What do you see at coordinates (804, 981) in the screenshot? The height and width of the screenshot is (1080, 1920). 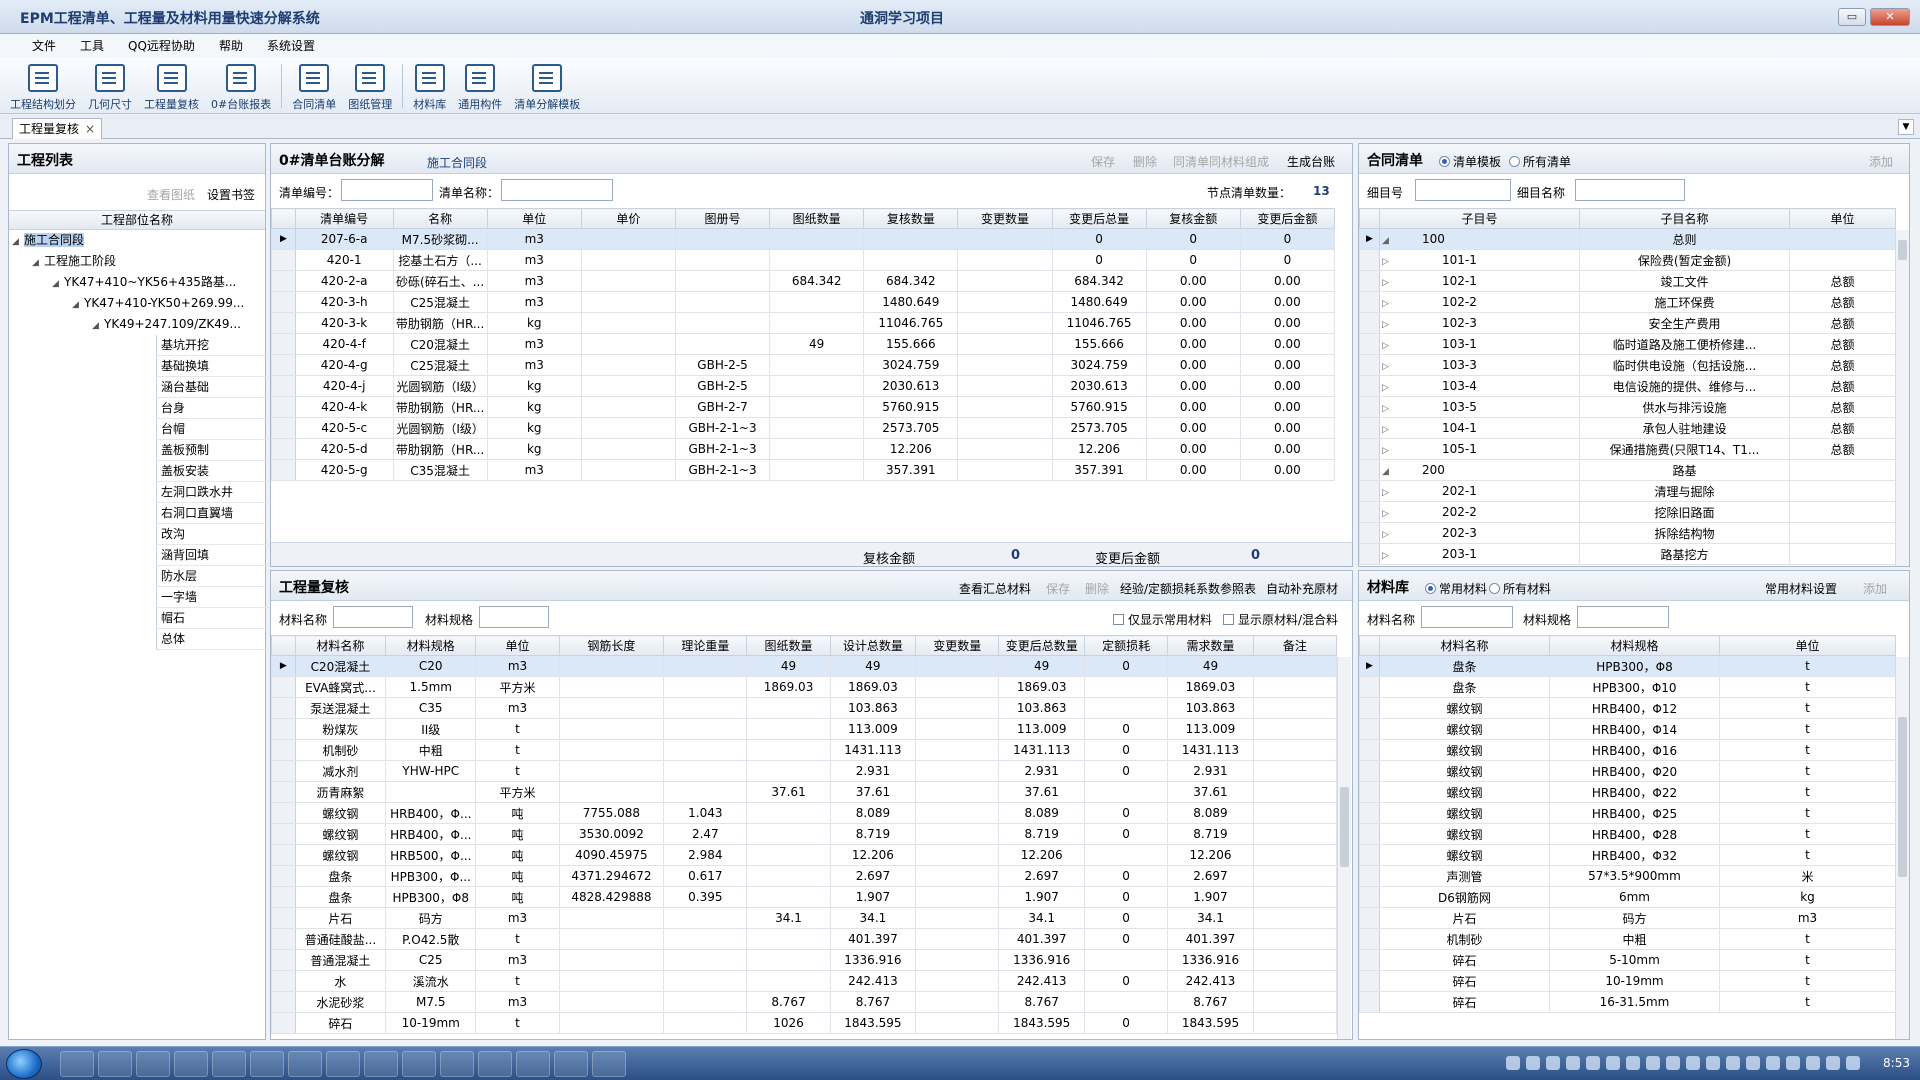 I see `table-row: 水溪流水 t 242.413 242.413 0 242.413` at bounding box center [804, 981].